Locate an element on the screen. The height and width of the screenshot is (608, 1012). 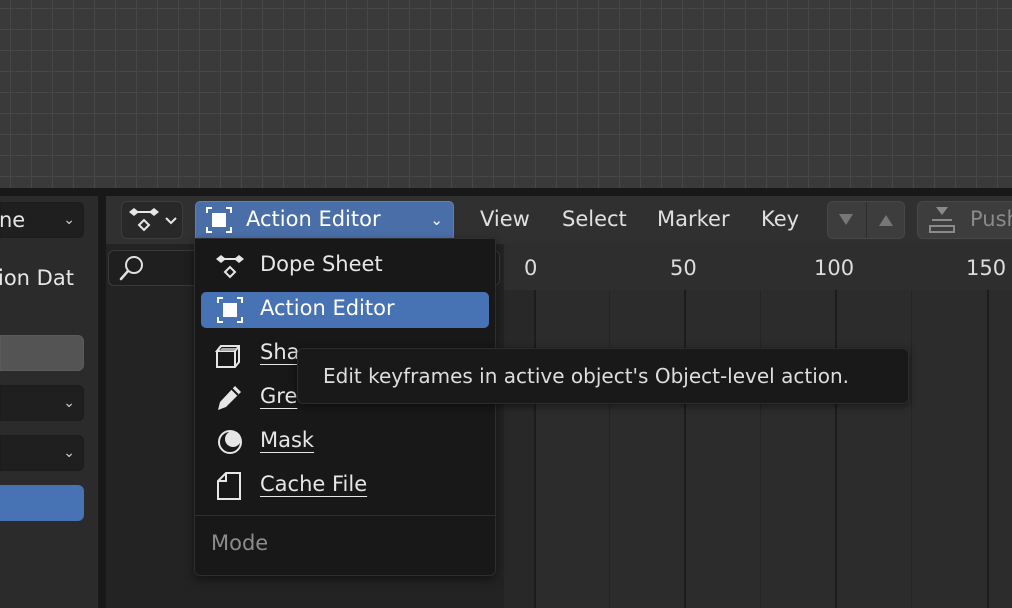
mode-dropdown-label: Action Editor is located at coordinates (313, 219).